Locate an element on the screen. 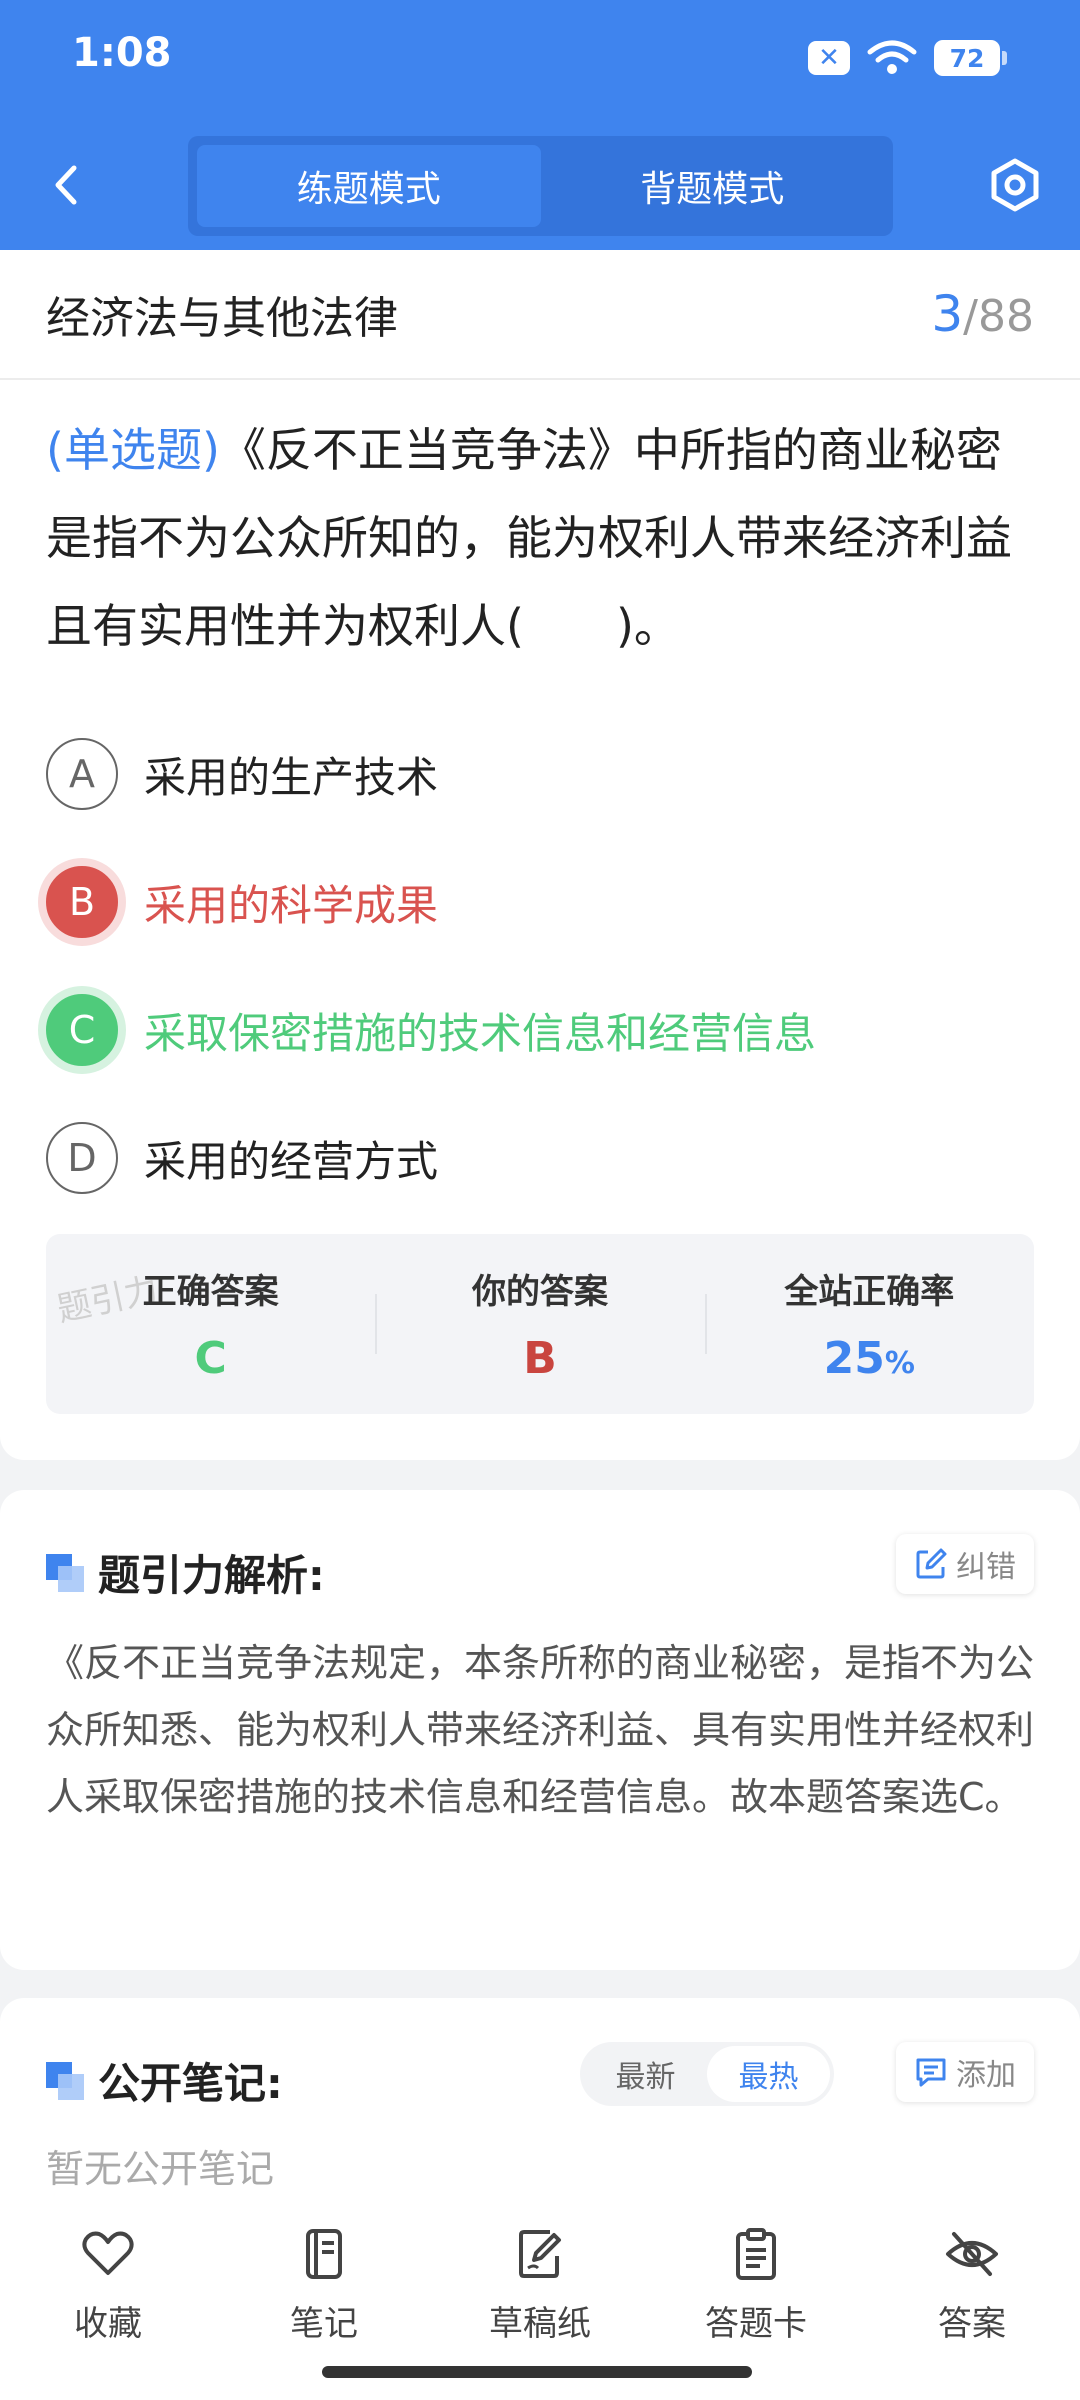 Image resolution: width=1080 pixels, height=2400 pixels. notes-header: 公开笔记: is located at coordinates (164, 2080).